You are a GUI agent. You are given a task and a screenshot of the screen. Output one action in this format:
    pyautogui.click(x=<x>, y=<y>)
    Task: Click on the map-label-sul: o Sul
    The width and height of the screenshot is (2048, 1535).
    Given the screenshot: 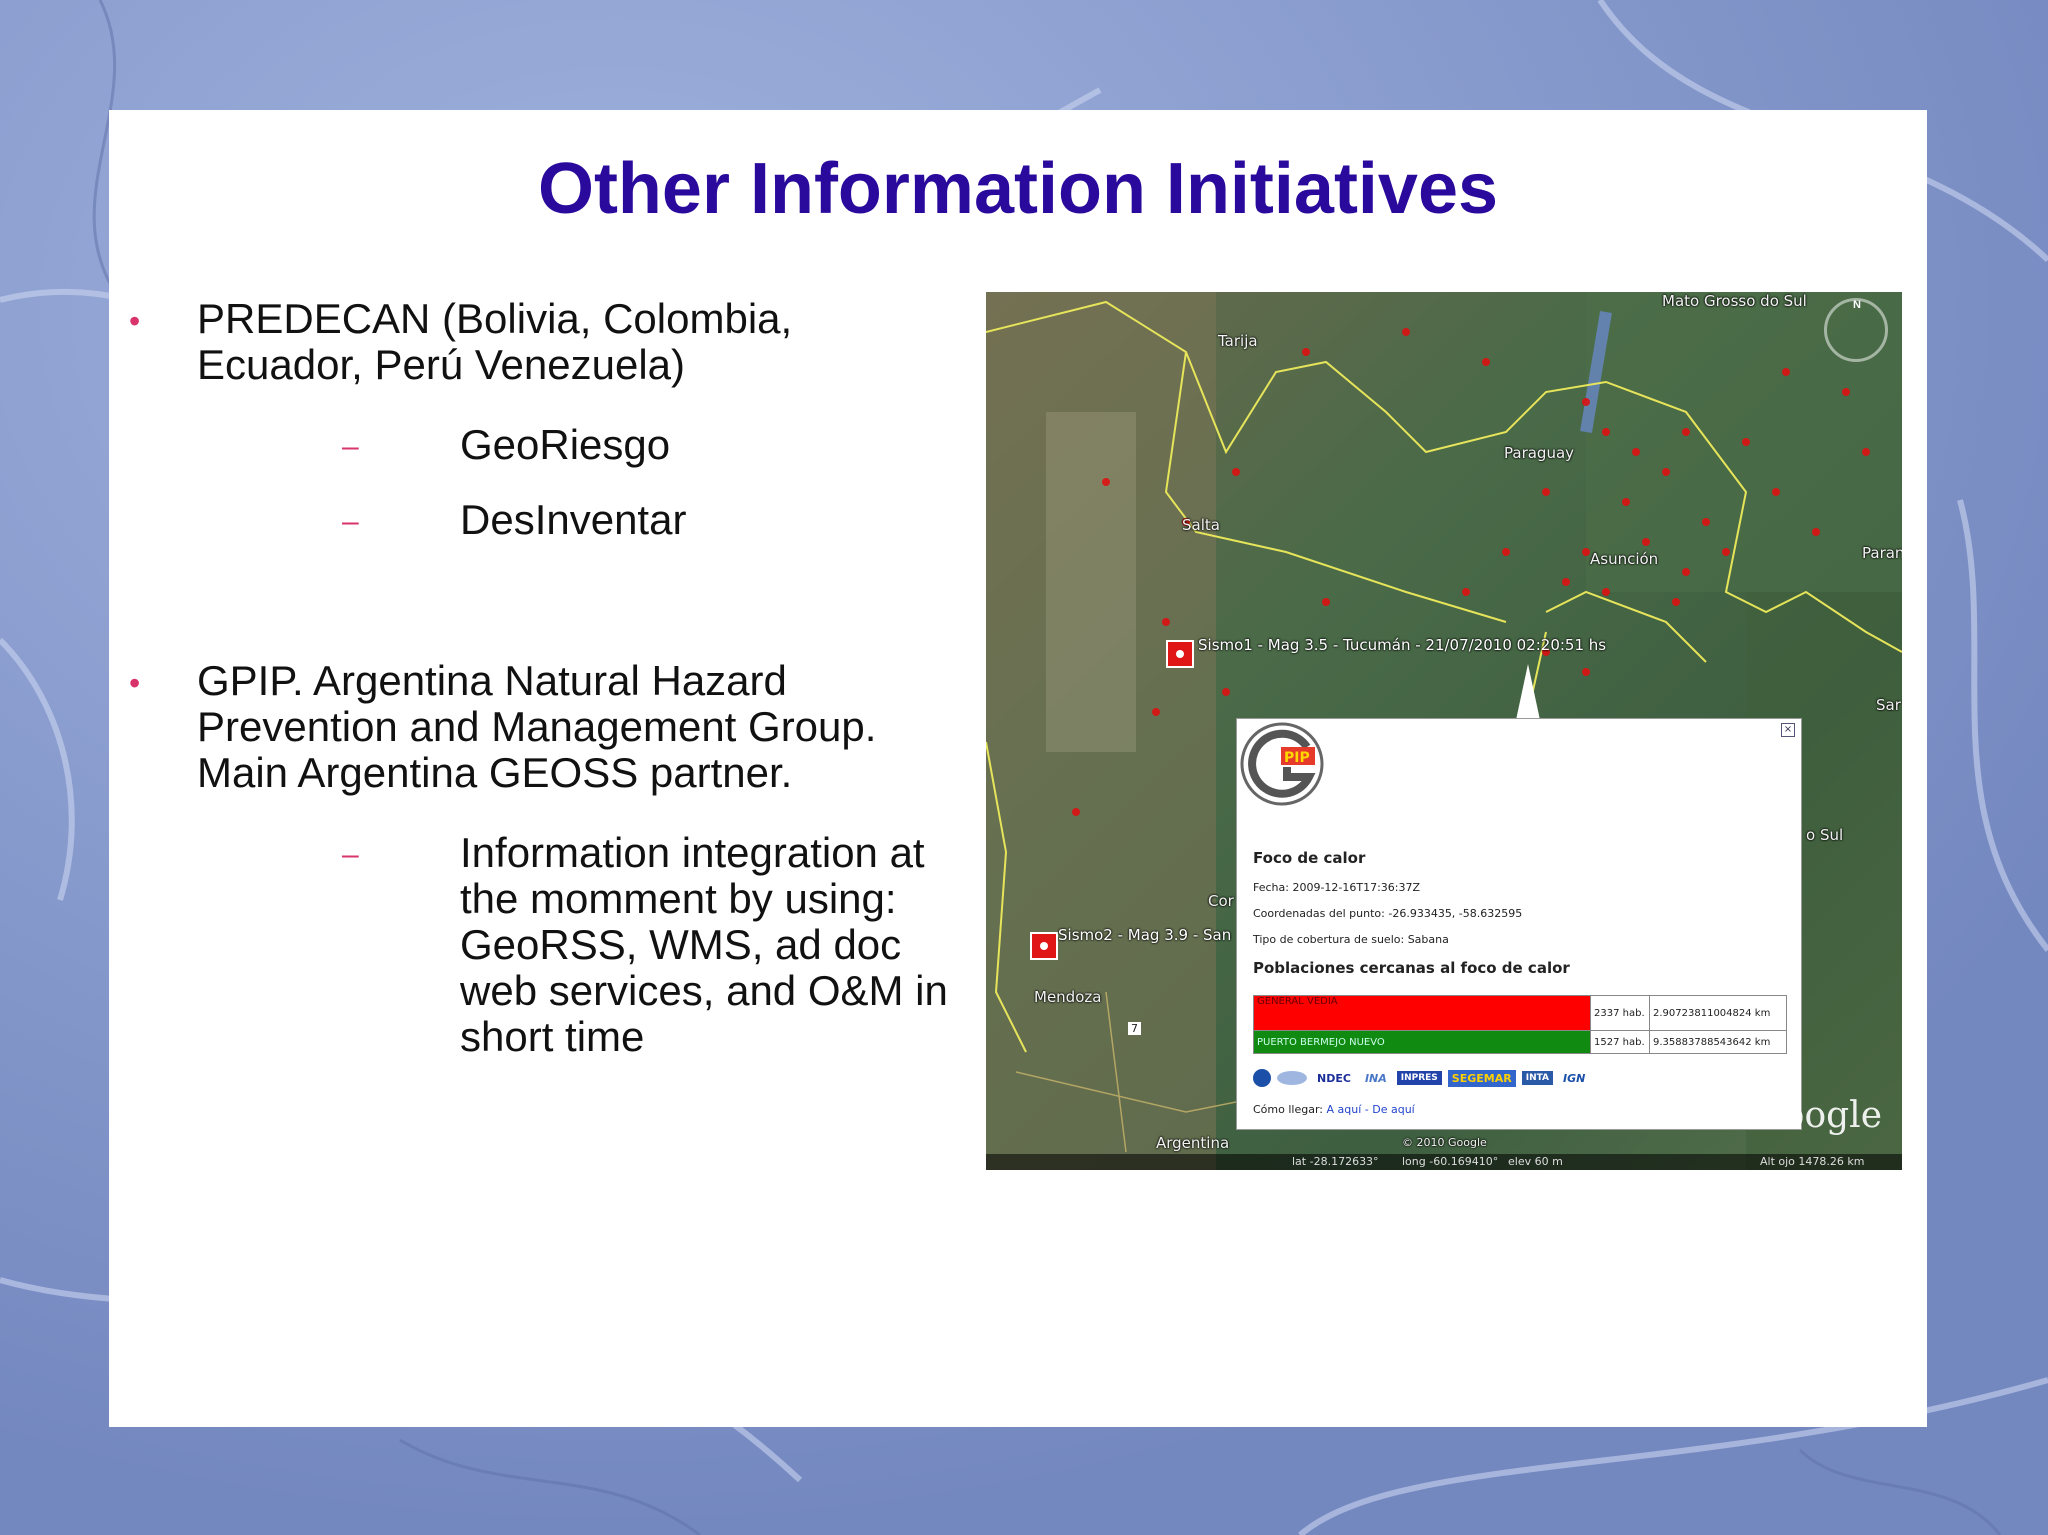 What is the action you would take?
    pyautogui.click(x=1825, y=835)
    